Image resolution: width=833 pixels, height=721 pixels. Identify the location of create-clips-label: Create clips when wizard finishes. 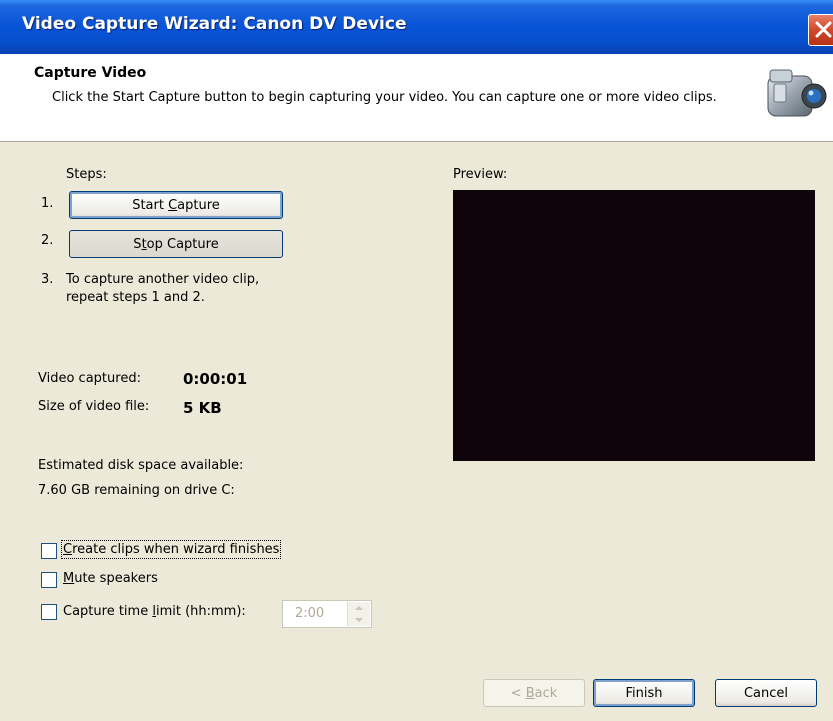
(171, 549).